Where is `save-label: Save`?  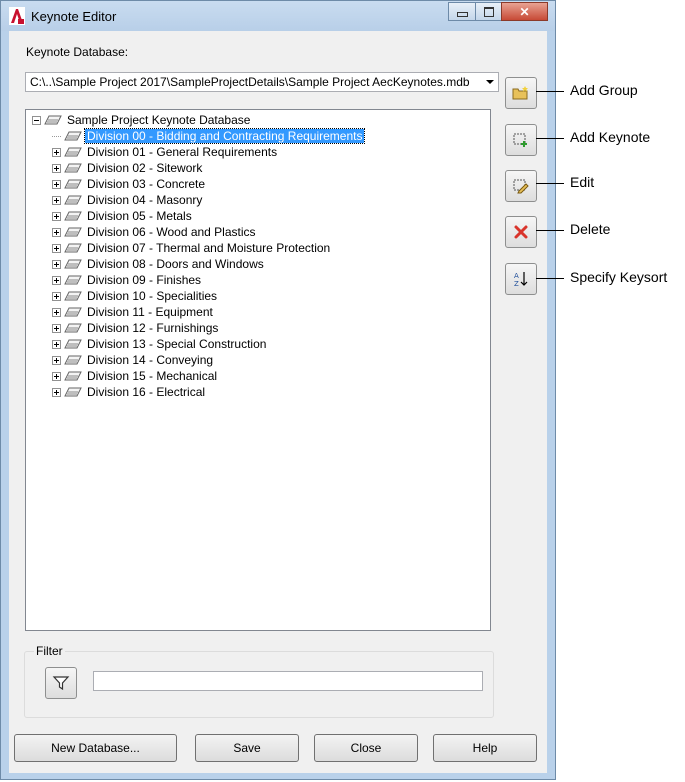
save-label: Save is located at coordinates (247, 748).